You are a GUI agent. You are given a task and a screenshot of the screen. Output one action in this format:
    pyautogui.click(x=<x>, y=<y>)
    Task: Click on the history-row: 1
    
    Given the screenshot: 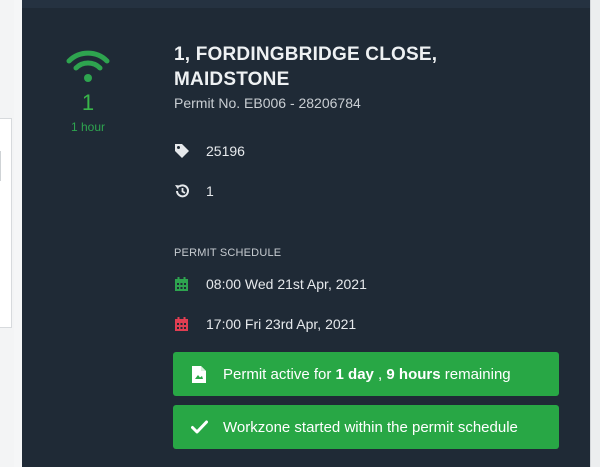 What is the action you would take?
    pyautogui.click(x=194, y=191)
    